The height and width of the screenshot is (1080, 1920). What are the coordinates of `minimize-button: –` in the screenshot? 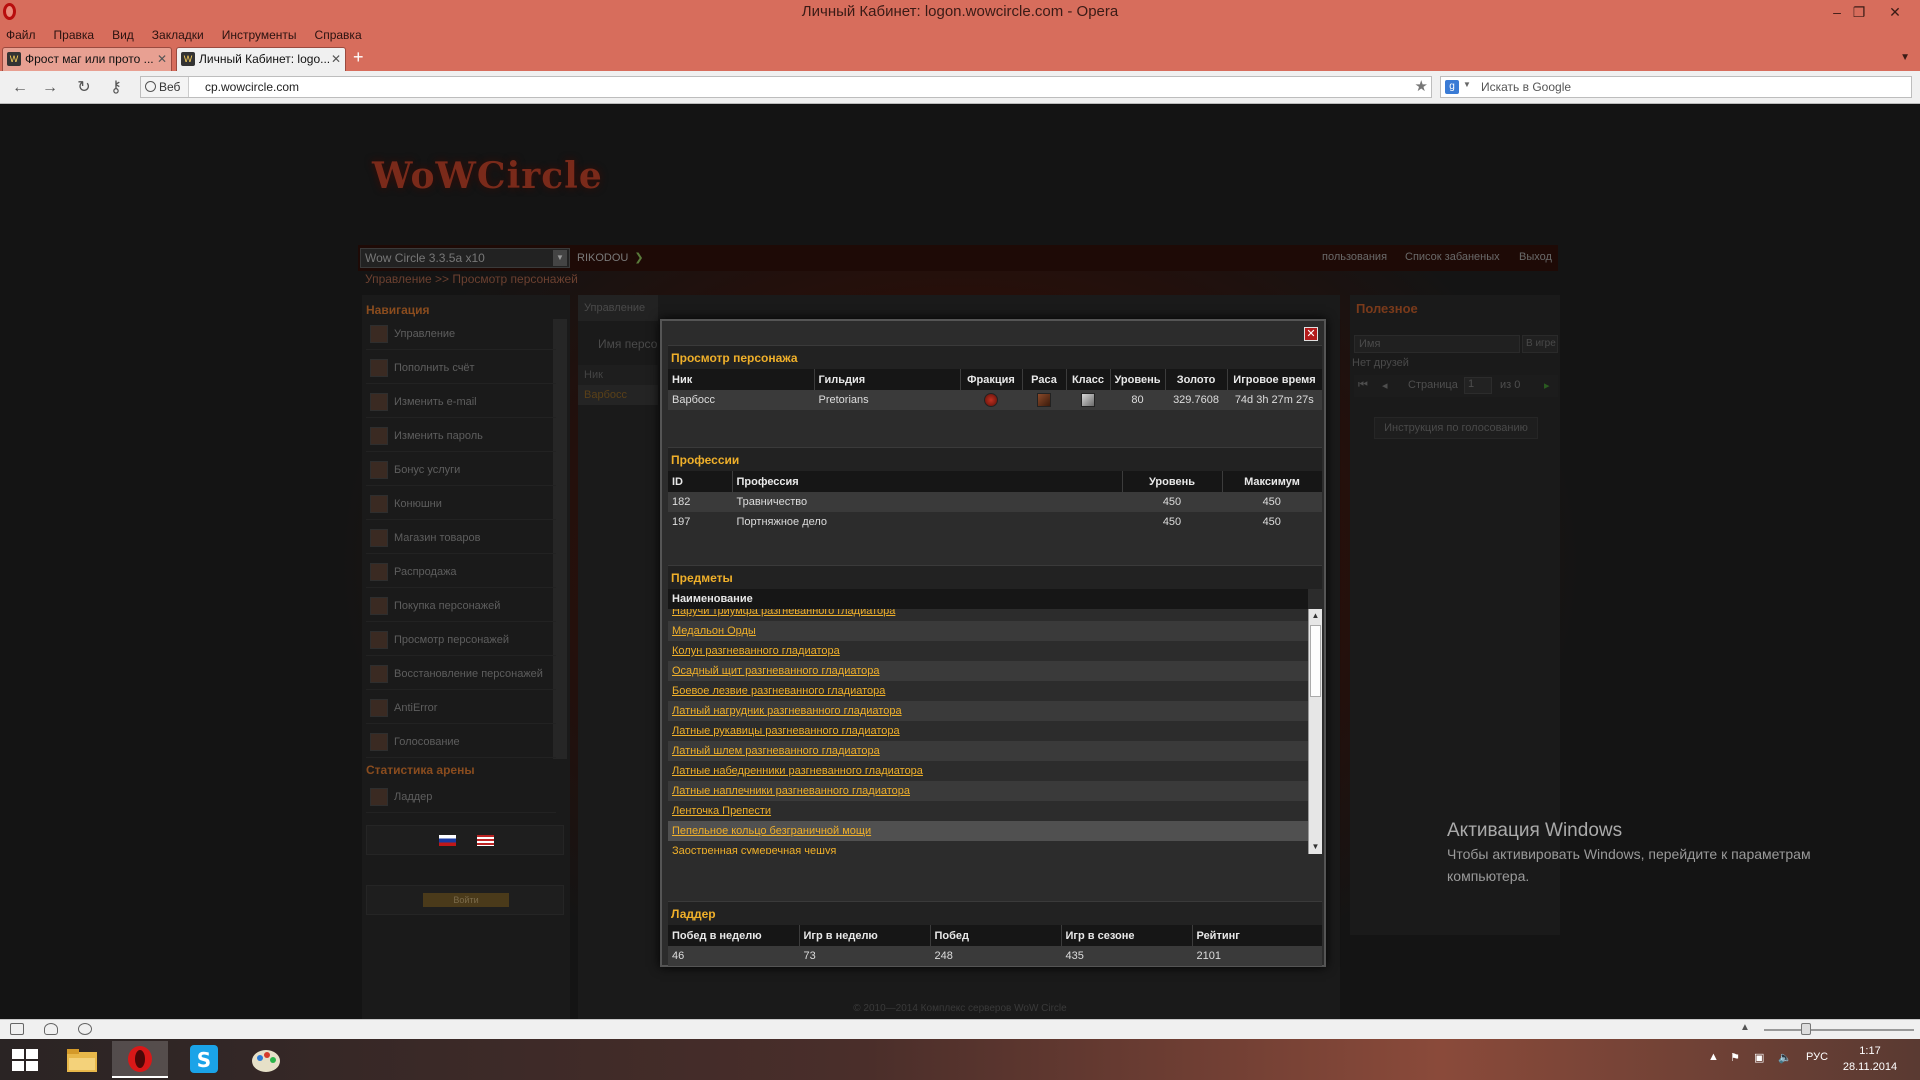 It's located at (1837, 12).